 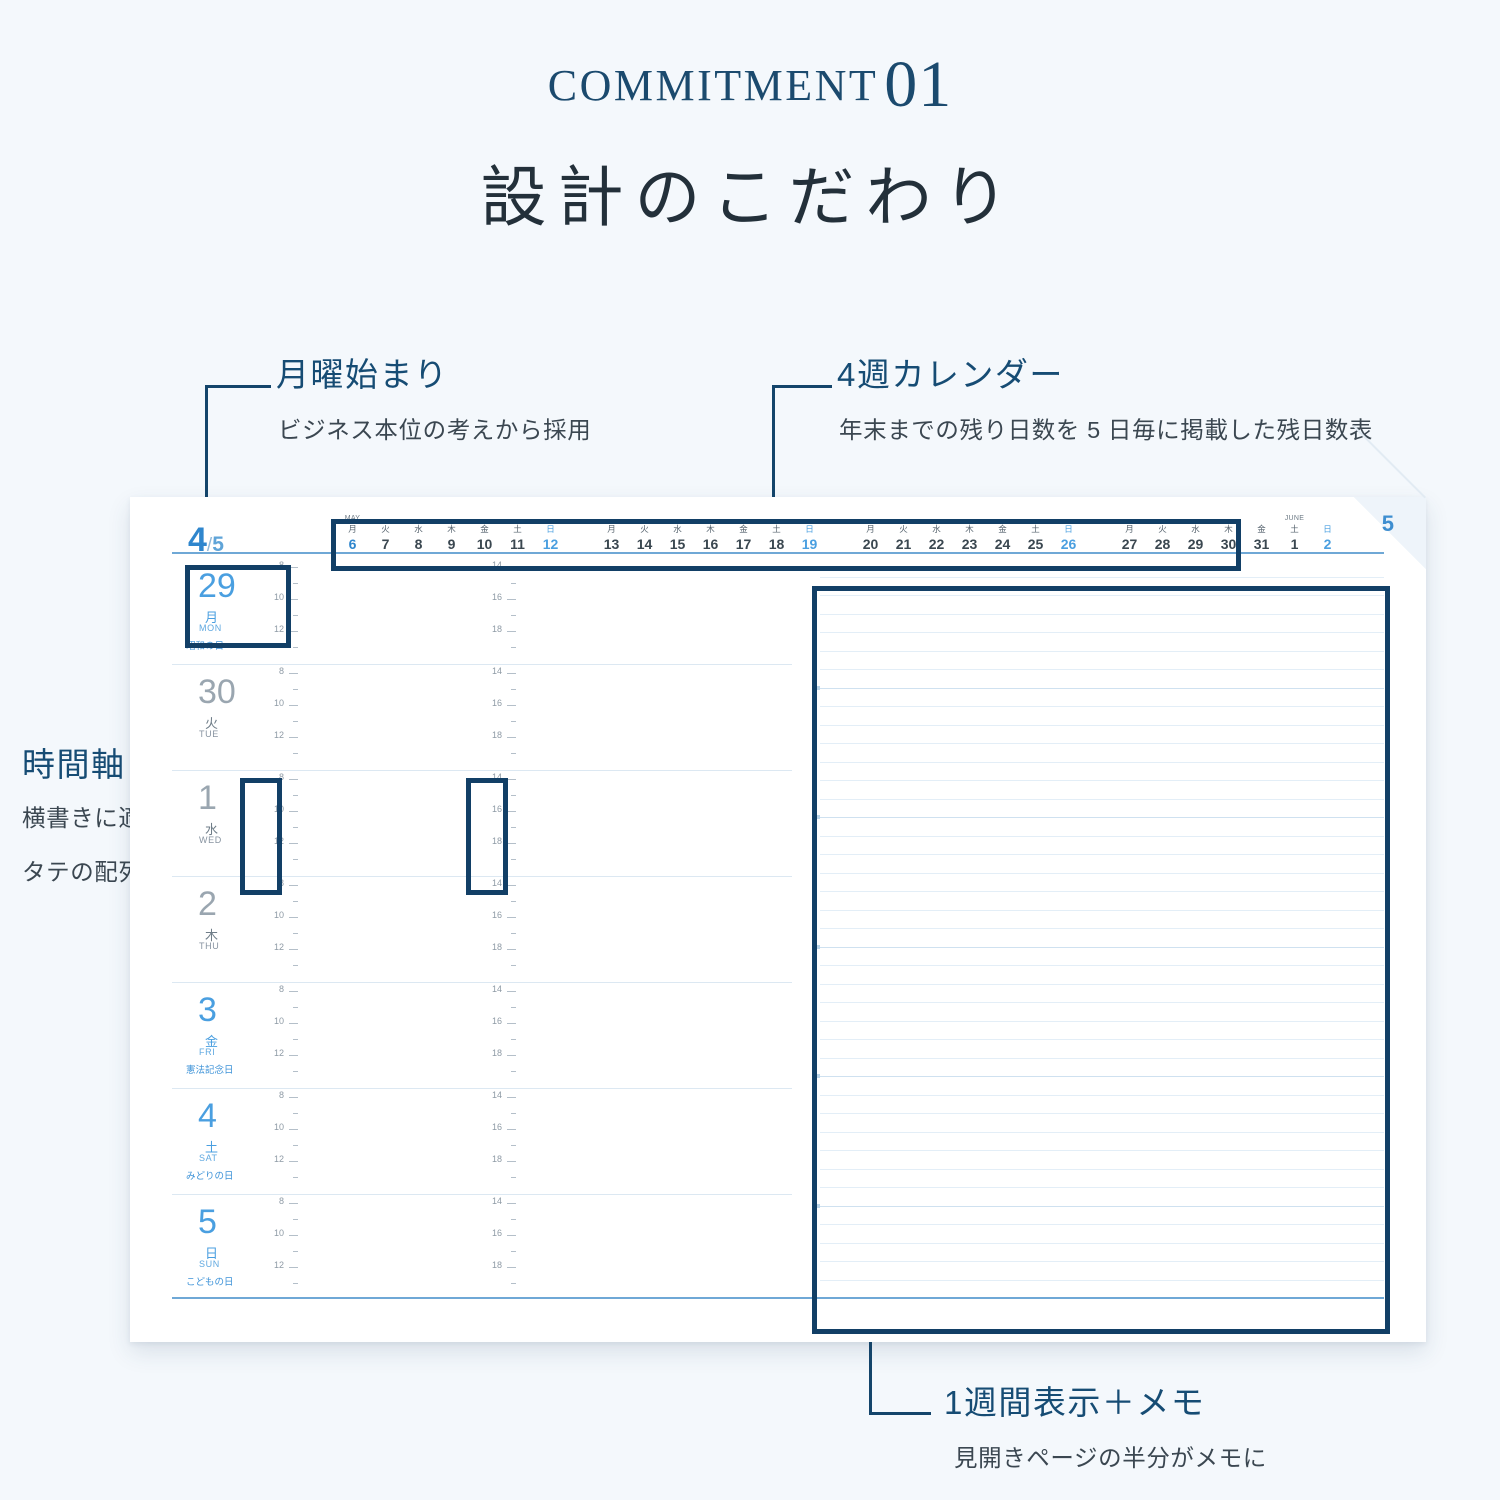 What do you see at coordinates (1110, 1458) in the screenshot?
I see `callout-memo-desc: 見開きページの半分がメモに` at bounding box center [1110, 1458].